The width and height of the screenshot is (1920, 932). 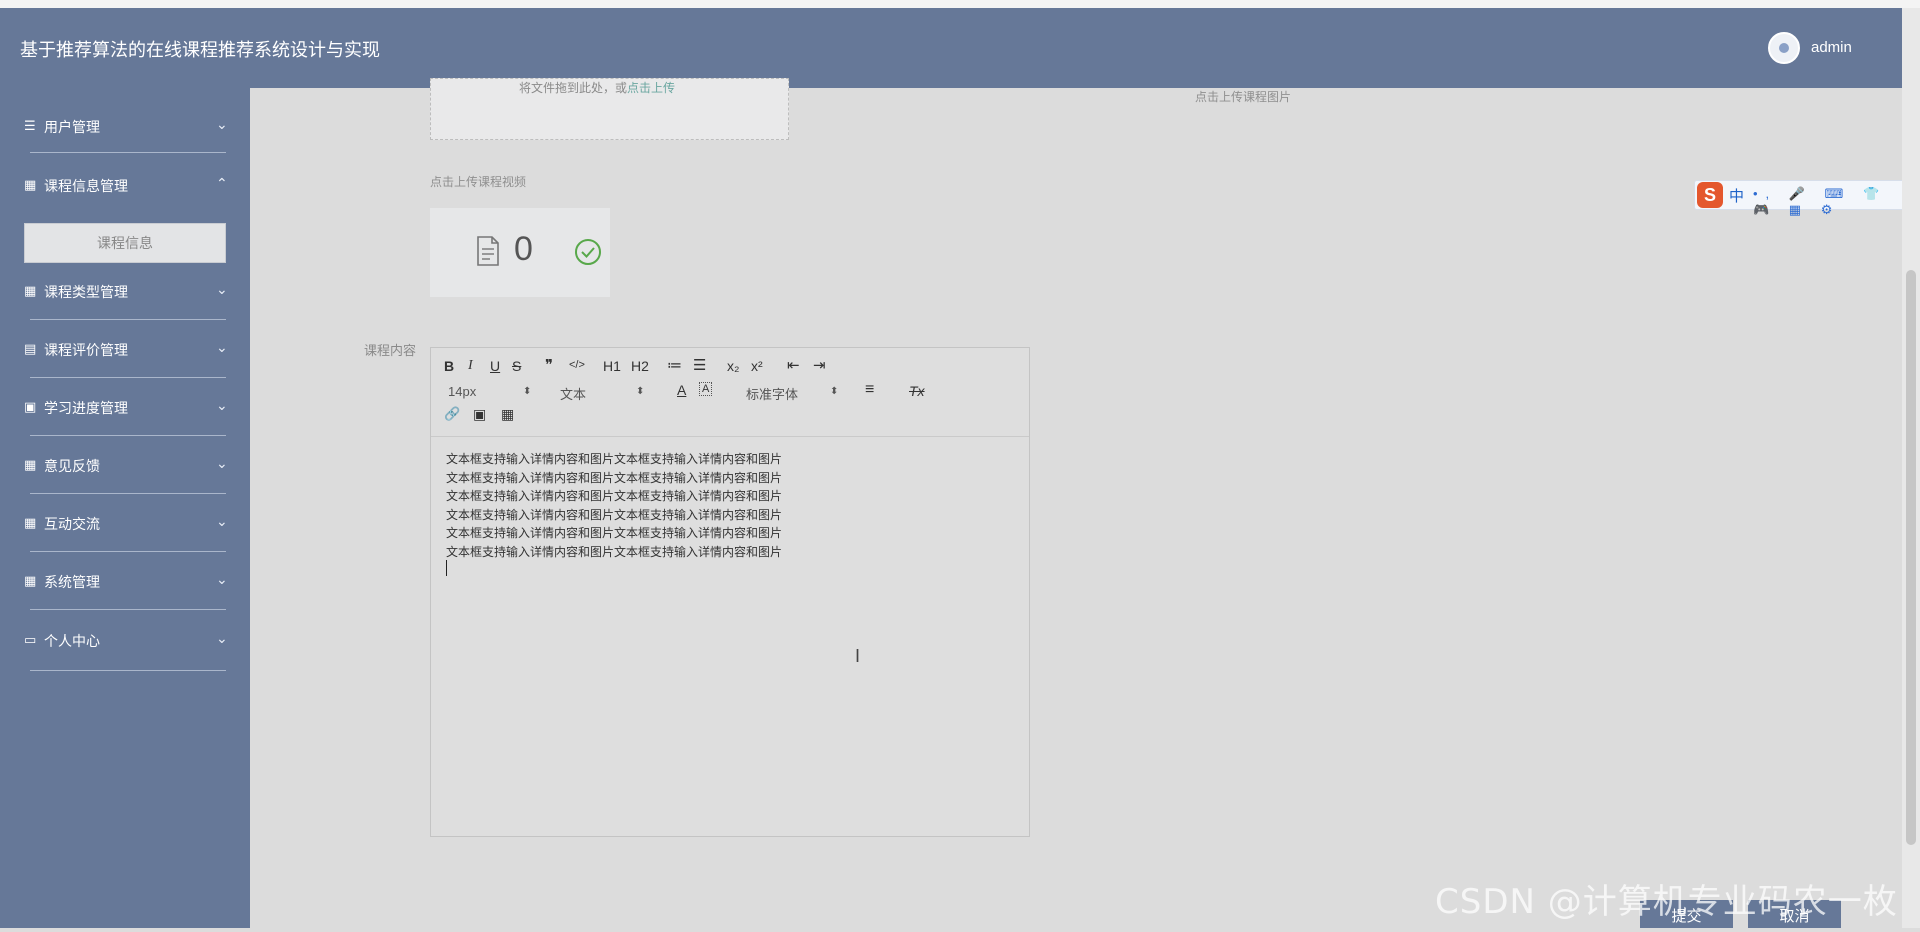 What do you see at coordinates (507, 414) in the screenshot?
I see `video-button: ▦` at bounding box center [507, 414].